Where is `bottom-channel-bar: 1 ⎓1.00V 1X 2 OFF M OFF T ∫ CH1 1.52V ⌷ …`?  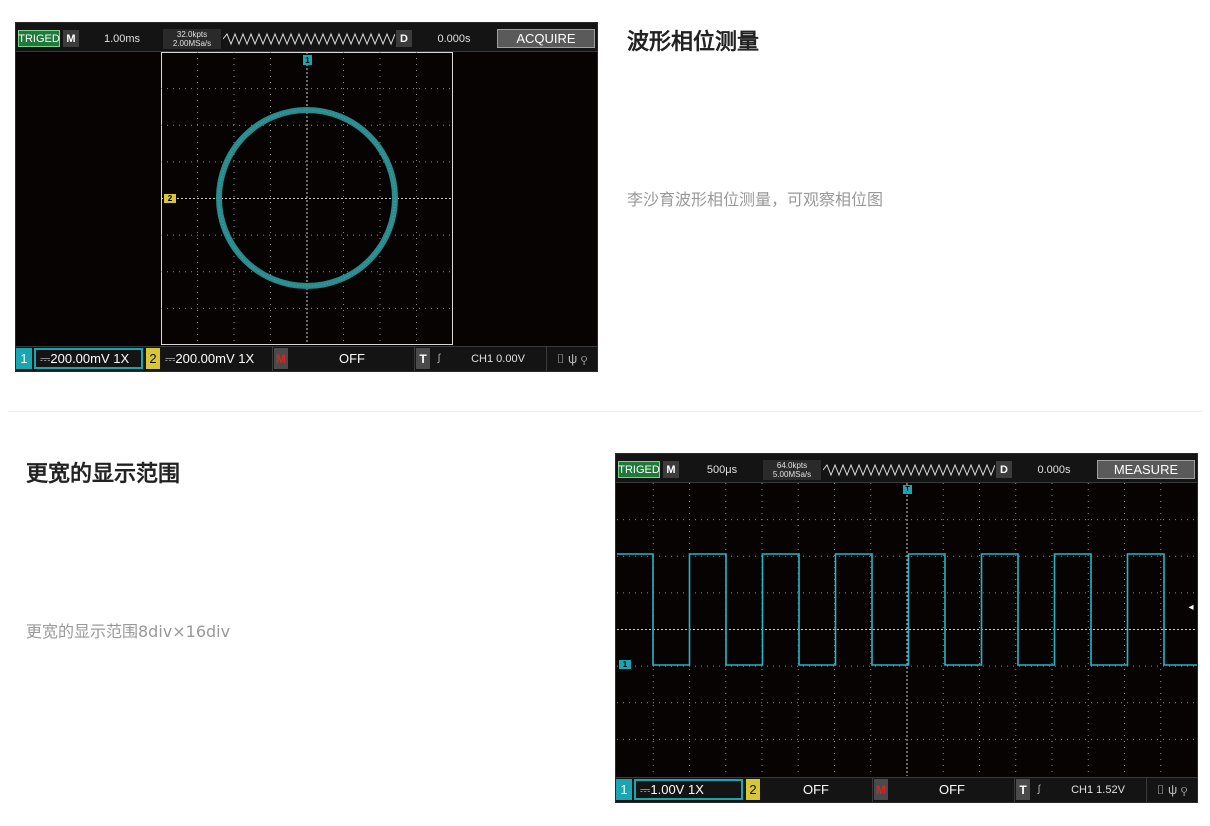 bottom-channel-bar: 1 ⎓1.00V 1X 2 OFF M OFF T ∫ CH1 1.52V ⌷ … is located at coordinates (906, 789).